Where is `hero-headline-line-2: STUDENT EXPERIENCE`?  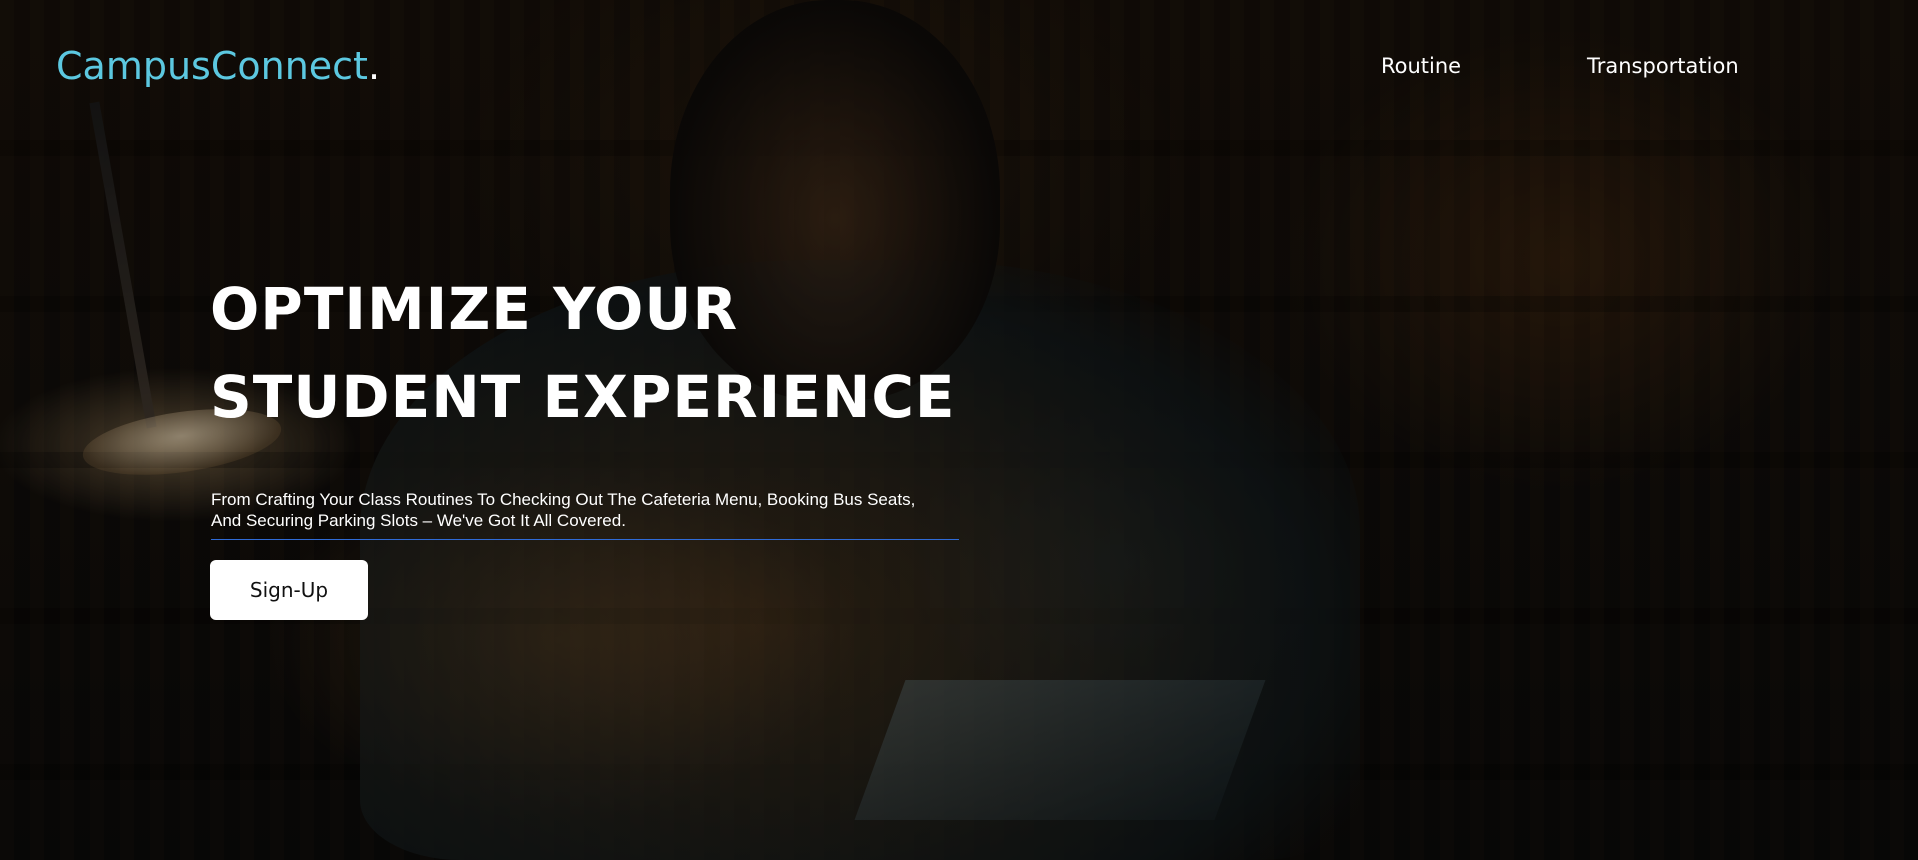 hero-headline-line-2: STUDENT EXPERIENCE is located at coordinates (583, 397).